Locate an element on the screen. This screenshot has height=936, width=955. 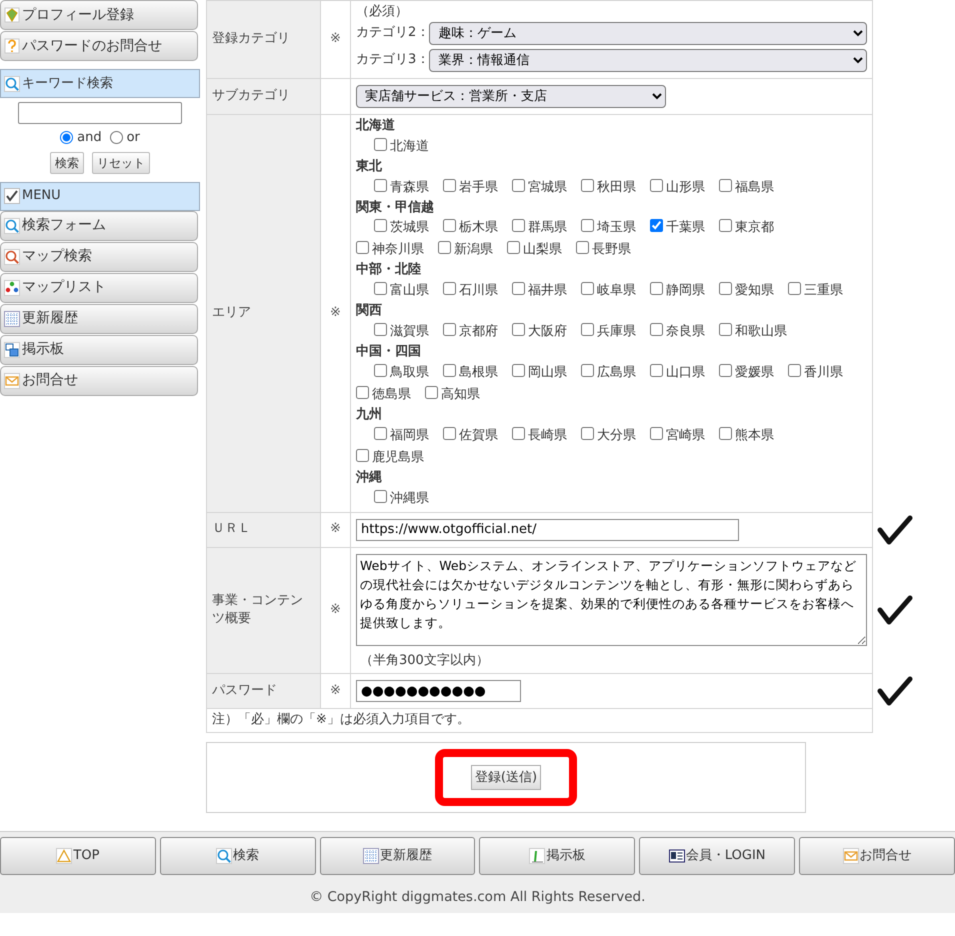
menu-item: 検索フォーム is located at coordinates (99, 225).